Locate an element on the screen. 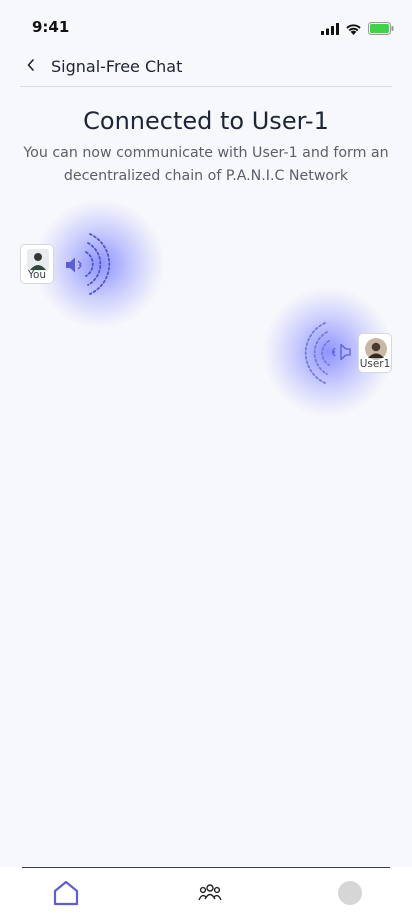 The height and width of the screenshot is (917, 412). home-icon is located at coordinates (66, 895).